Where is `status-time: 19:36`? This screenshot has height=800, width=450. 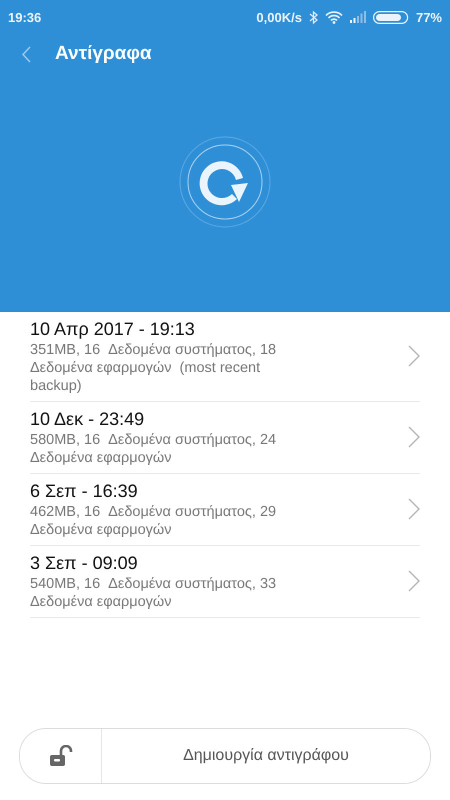
status-time: 19:36 is located at coordinates (25, 17).